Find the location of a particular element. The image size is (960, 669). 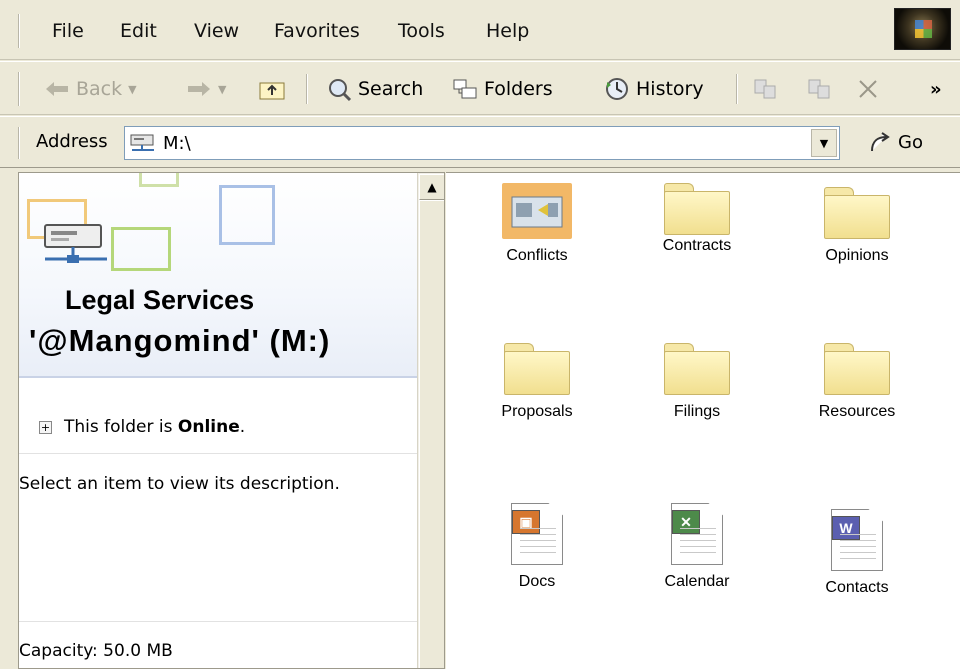

item-opinions: Opinions is located at coordinates (857, 226).